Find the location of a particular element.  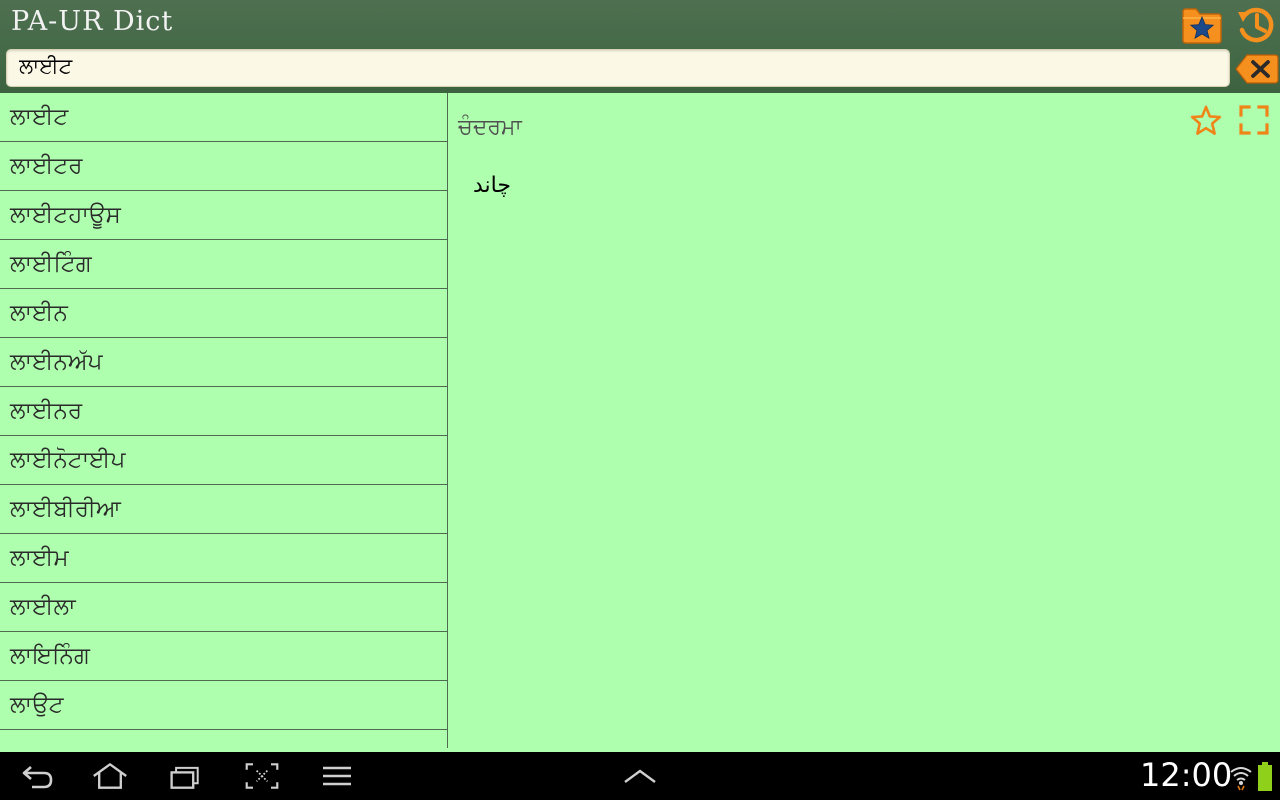

word-list-item: ਲਾਈਨਰ is located at coordinates (223, 411).